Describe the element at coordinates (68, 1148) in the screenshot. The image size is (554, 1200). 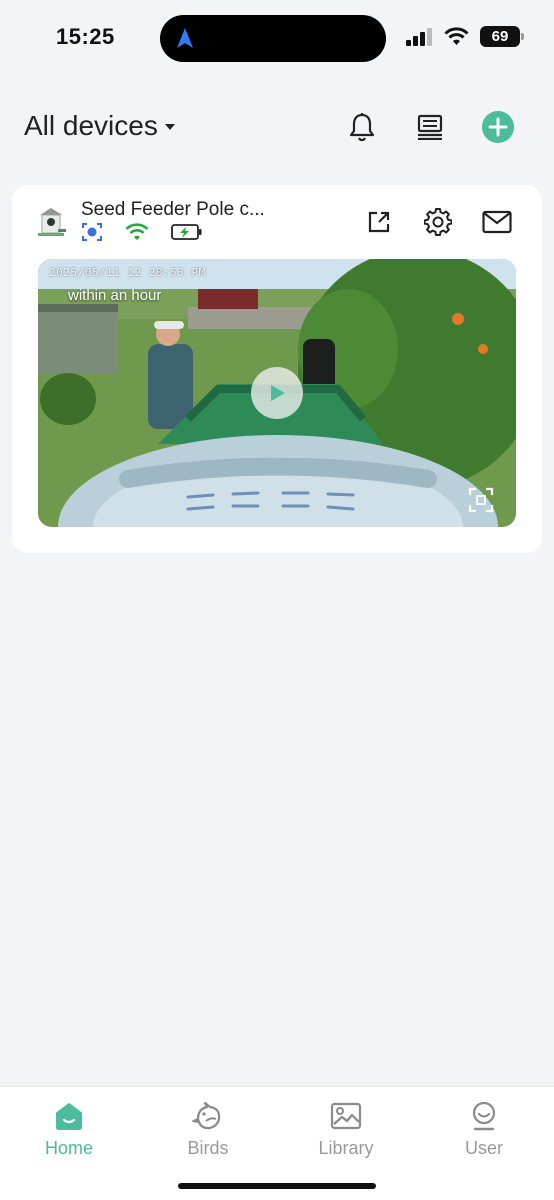
I see `nav-label-home: Home` at that location.